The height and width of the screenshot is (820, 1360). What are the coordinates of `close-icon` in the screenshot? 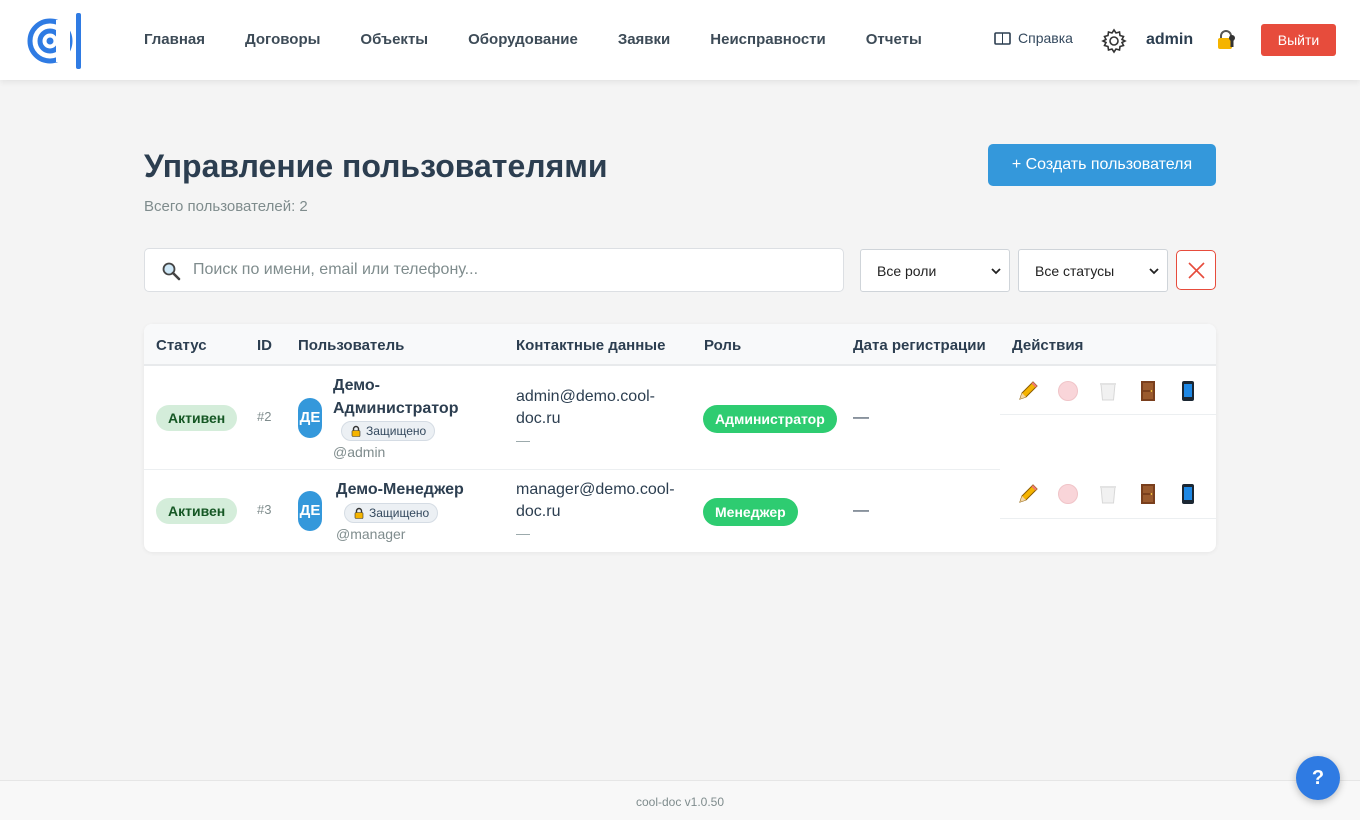 It's located at (1196, 270).